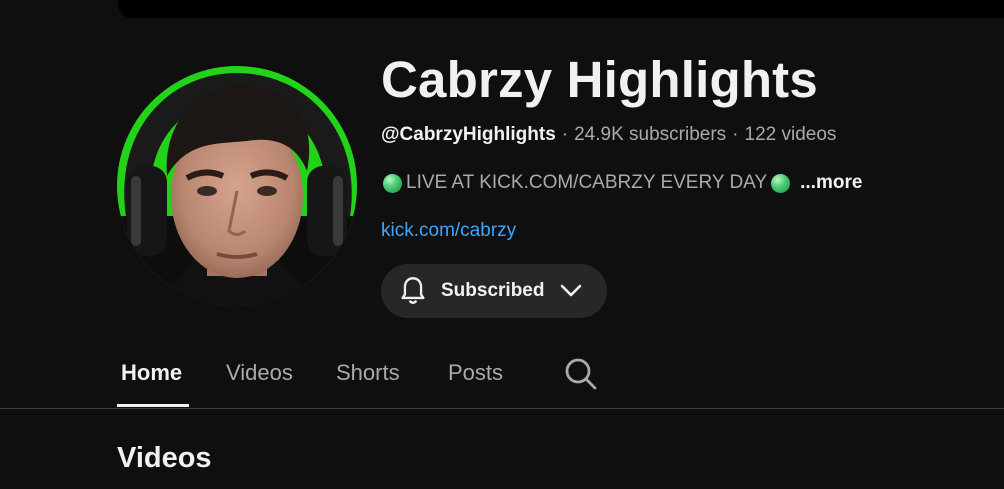 The image size is (1004, 489). I want to click on active-tab-indicator, so click(153, 405).